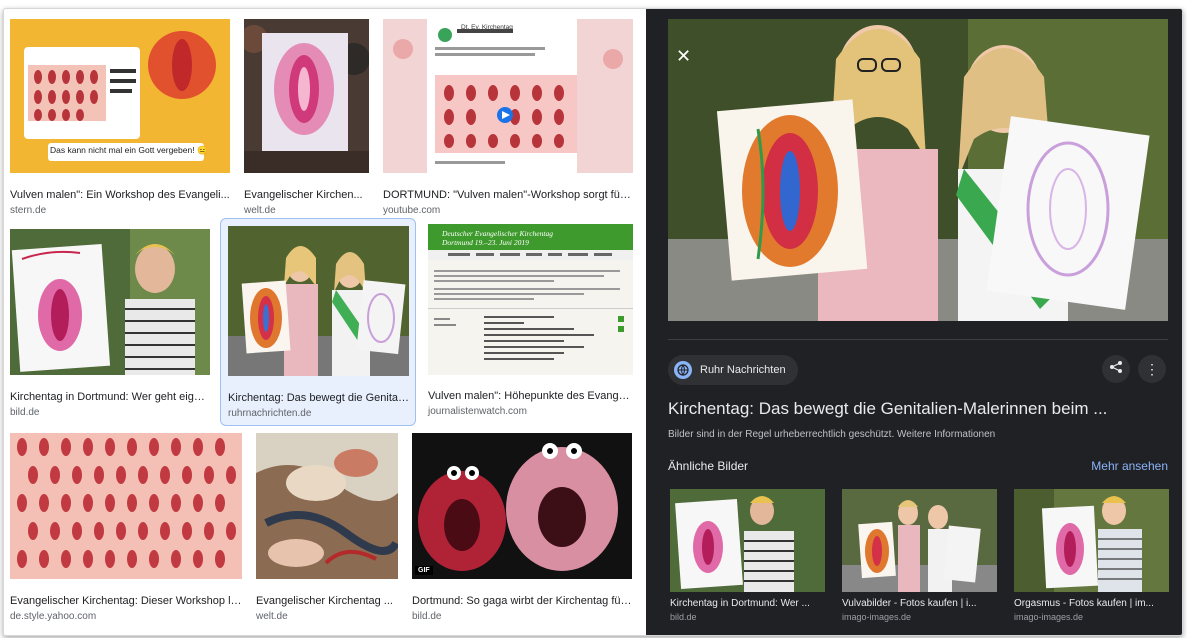  Describe the element at coordinates (522, 506) in the screenshot. I see `result-thumbnail: GIF` at that location.